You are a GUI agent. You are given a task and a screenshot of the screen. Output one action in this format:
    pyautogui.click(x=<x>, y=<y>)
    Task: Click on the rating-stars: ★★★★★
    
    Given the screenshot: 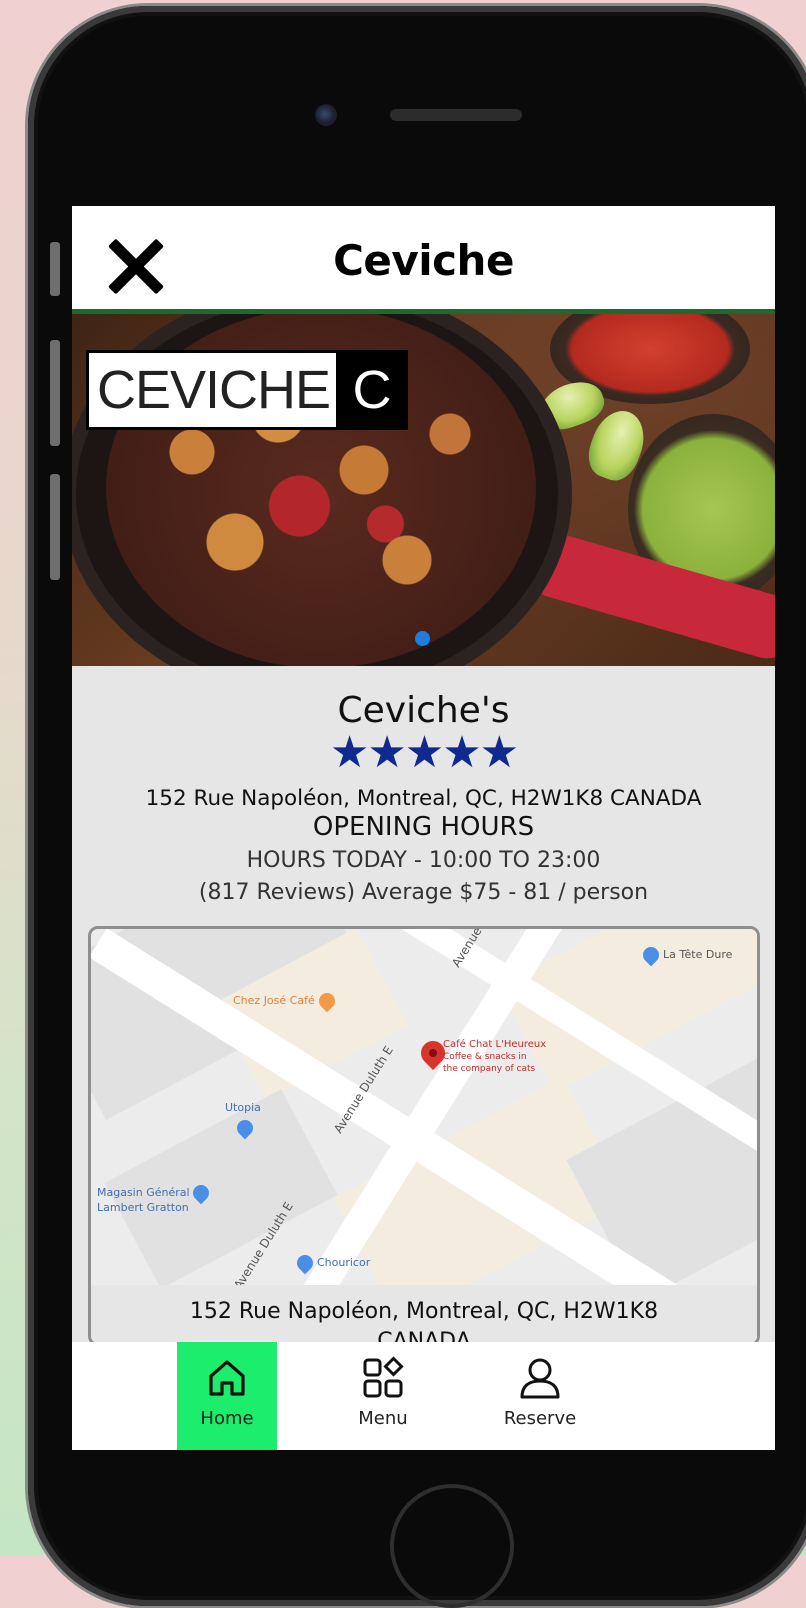 What is the action you would take?
    pyautogui.click(x=424, y=752)
    